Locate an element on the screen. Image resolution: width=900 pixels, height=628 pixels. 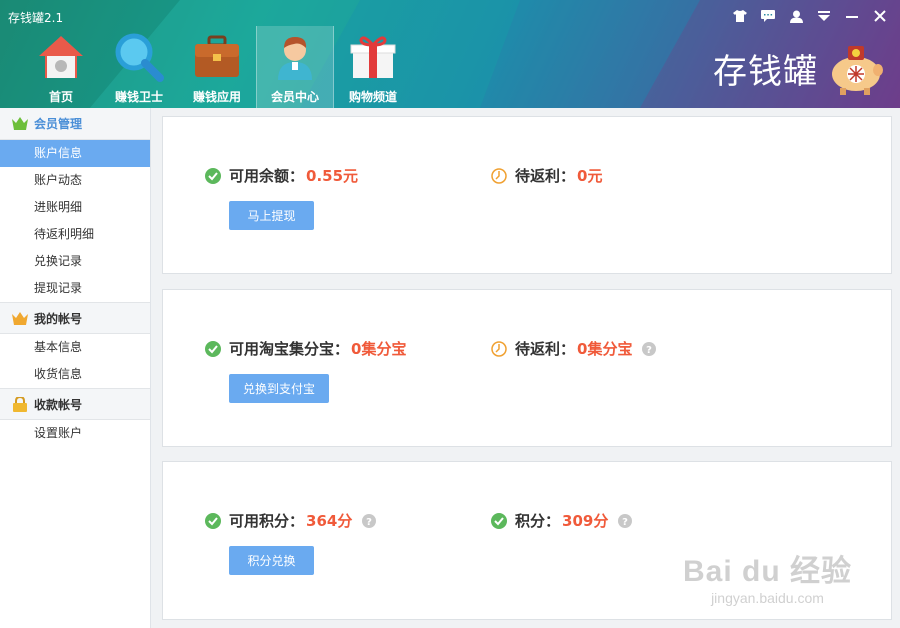
sidebar-item-account-info: 账户信息 is located at coordinates (75, 153).